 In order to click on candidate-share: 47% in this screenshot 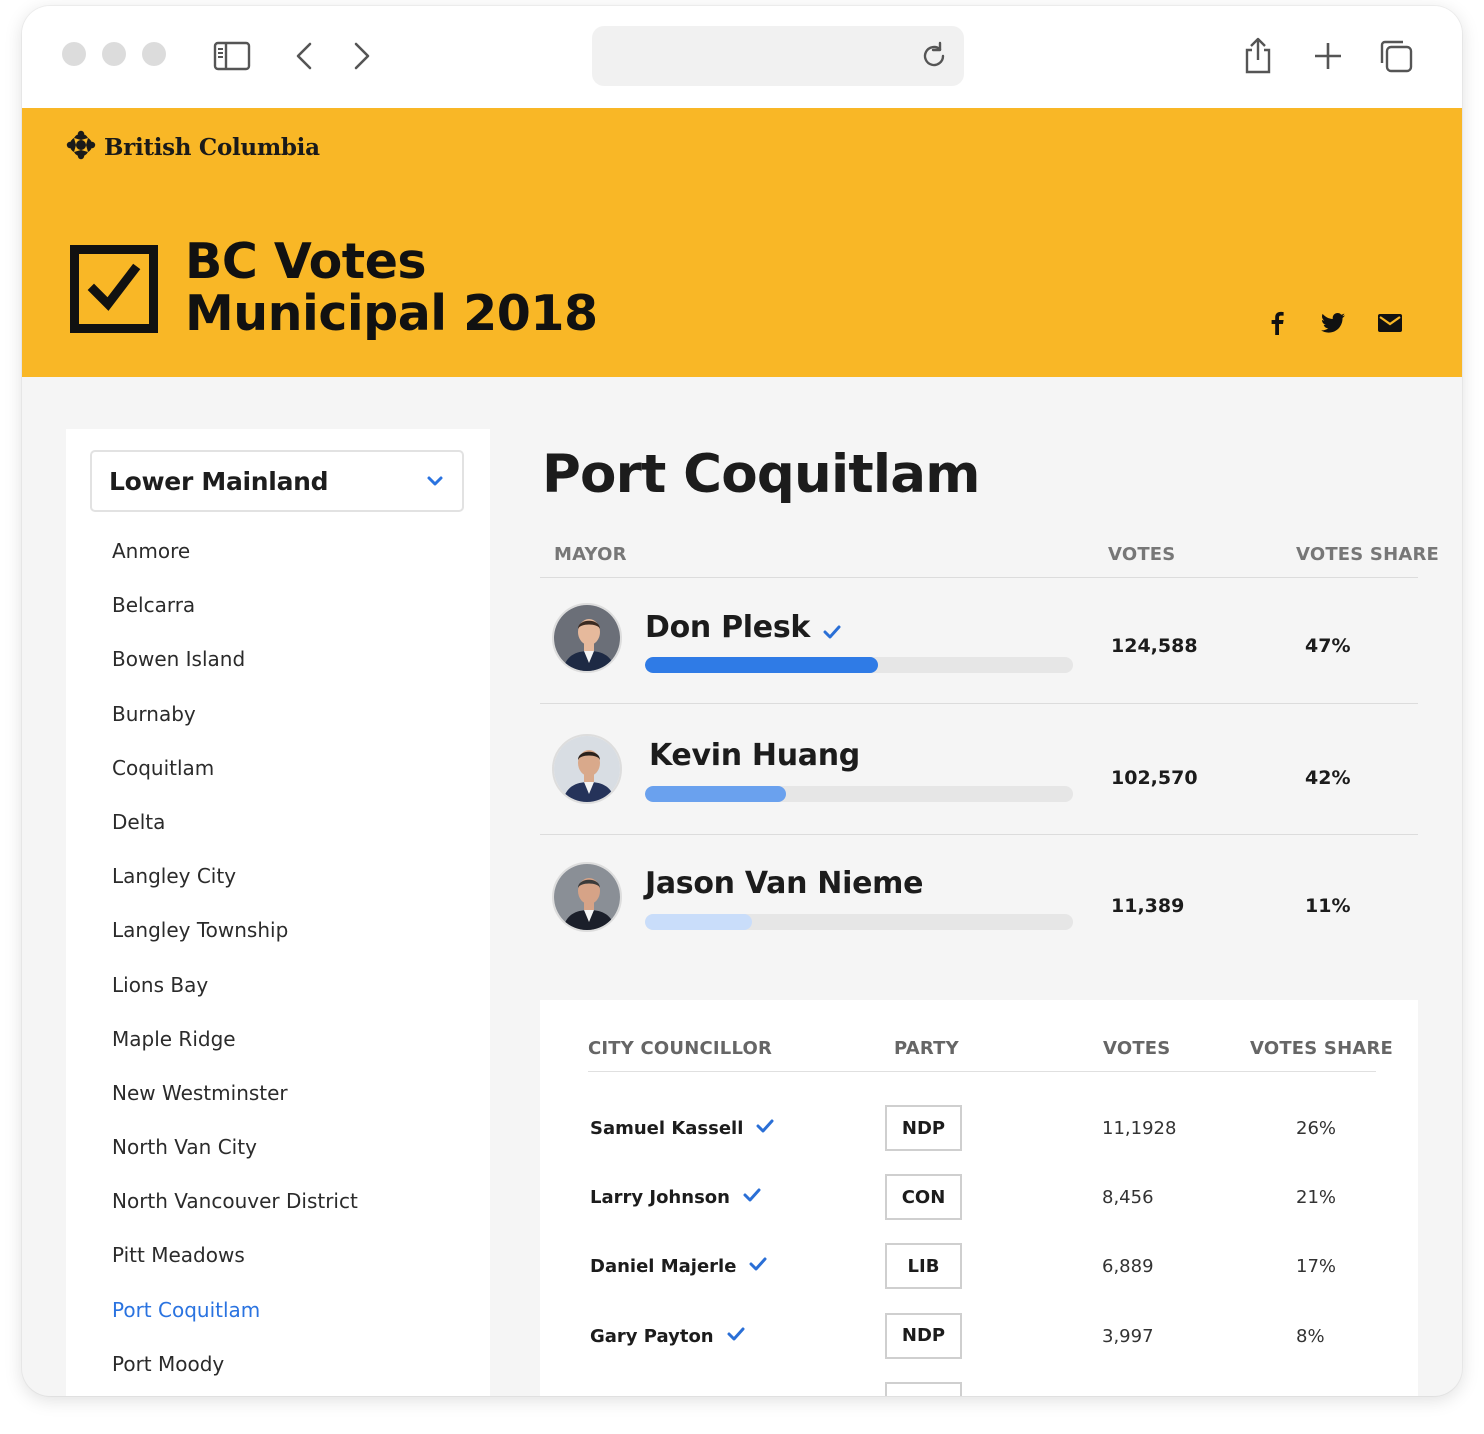, I will do `click(1328, 646)`.